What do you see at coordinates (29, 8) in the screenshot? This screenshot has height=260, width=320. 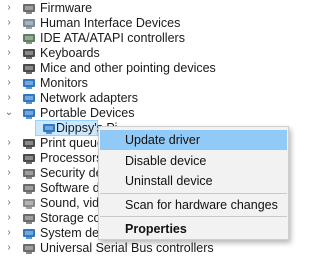 I see `firmware-icon` at bounding box center [29, 8].